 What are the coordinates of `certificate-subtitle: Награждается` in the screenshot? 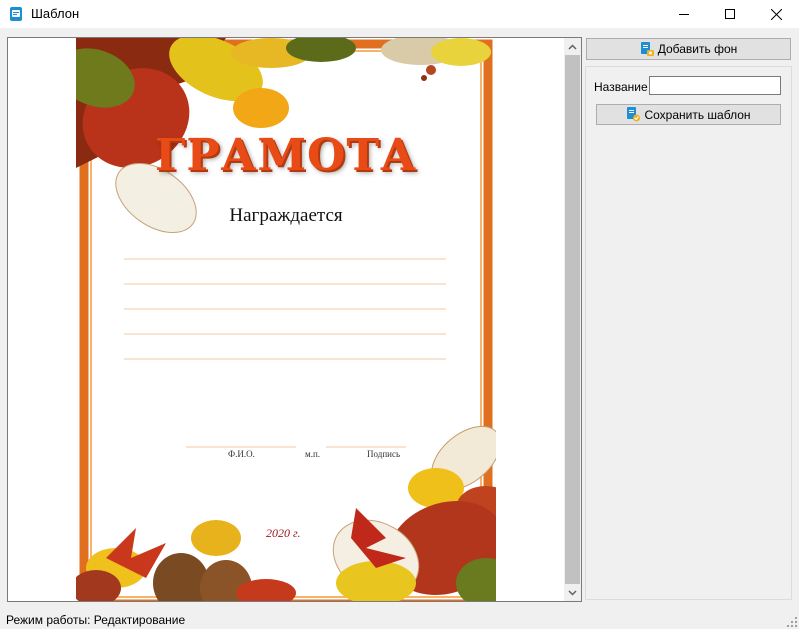 It's located at (286, 215).